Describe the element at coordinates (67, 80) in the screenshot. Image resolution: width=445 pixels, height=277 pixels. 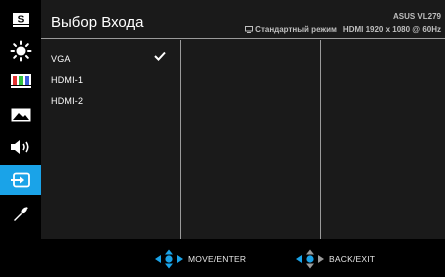
I see `option-label: HDMI-1` at that location.